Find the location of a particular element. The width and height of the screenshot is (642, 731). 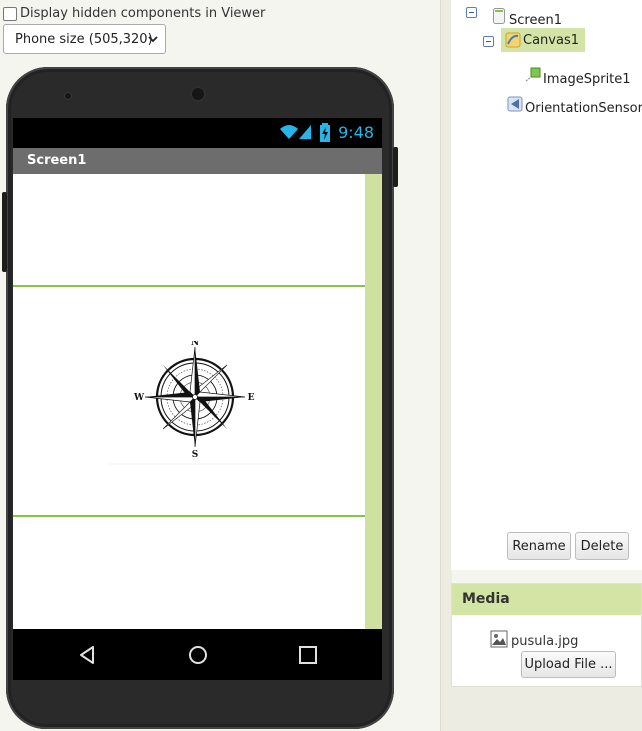

display-hidden-checkbox is located at coordinates (10, 13).